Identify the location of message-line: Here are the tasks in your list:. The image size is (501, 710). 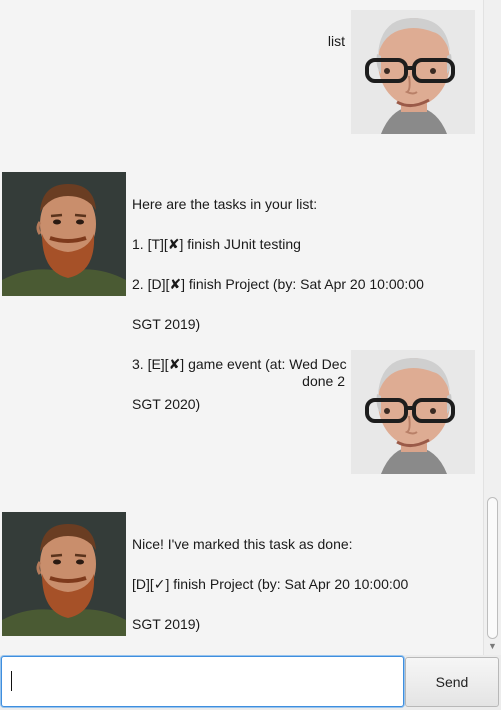
(225, 204).